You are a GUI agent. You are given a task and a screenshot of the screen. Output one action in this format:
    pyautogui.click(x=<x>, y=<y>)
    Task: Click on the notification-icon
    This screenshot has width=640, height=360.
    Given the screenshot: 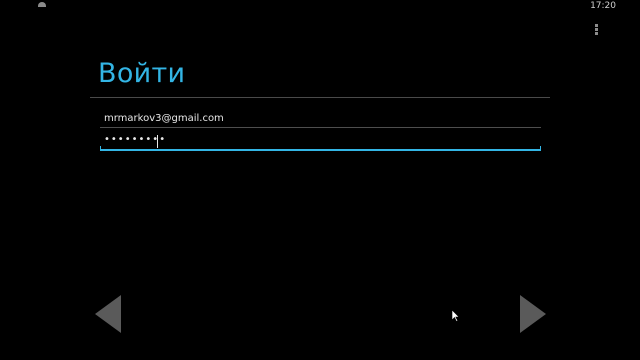 What is the action you would take?
    pyautogui.click(x=42, y=4)
    